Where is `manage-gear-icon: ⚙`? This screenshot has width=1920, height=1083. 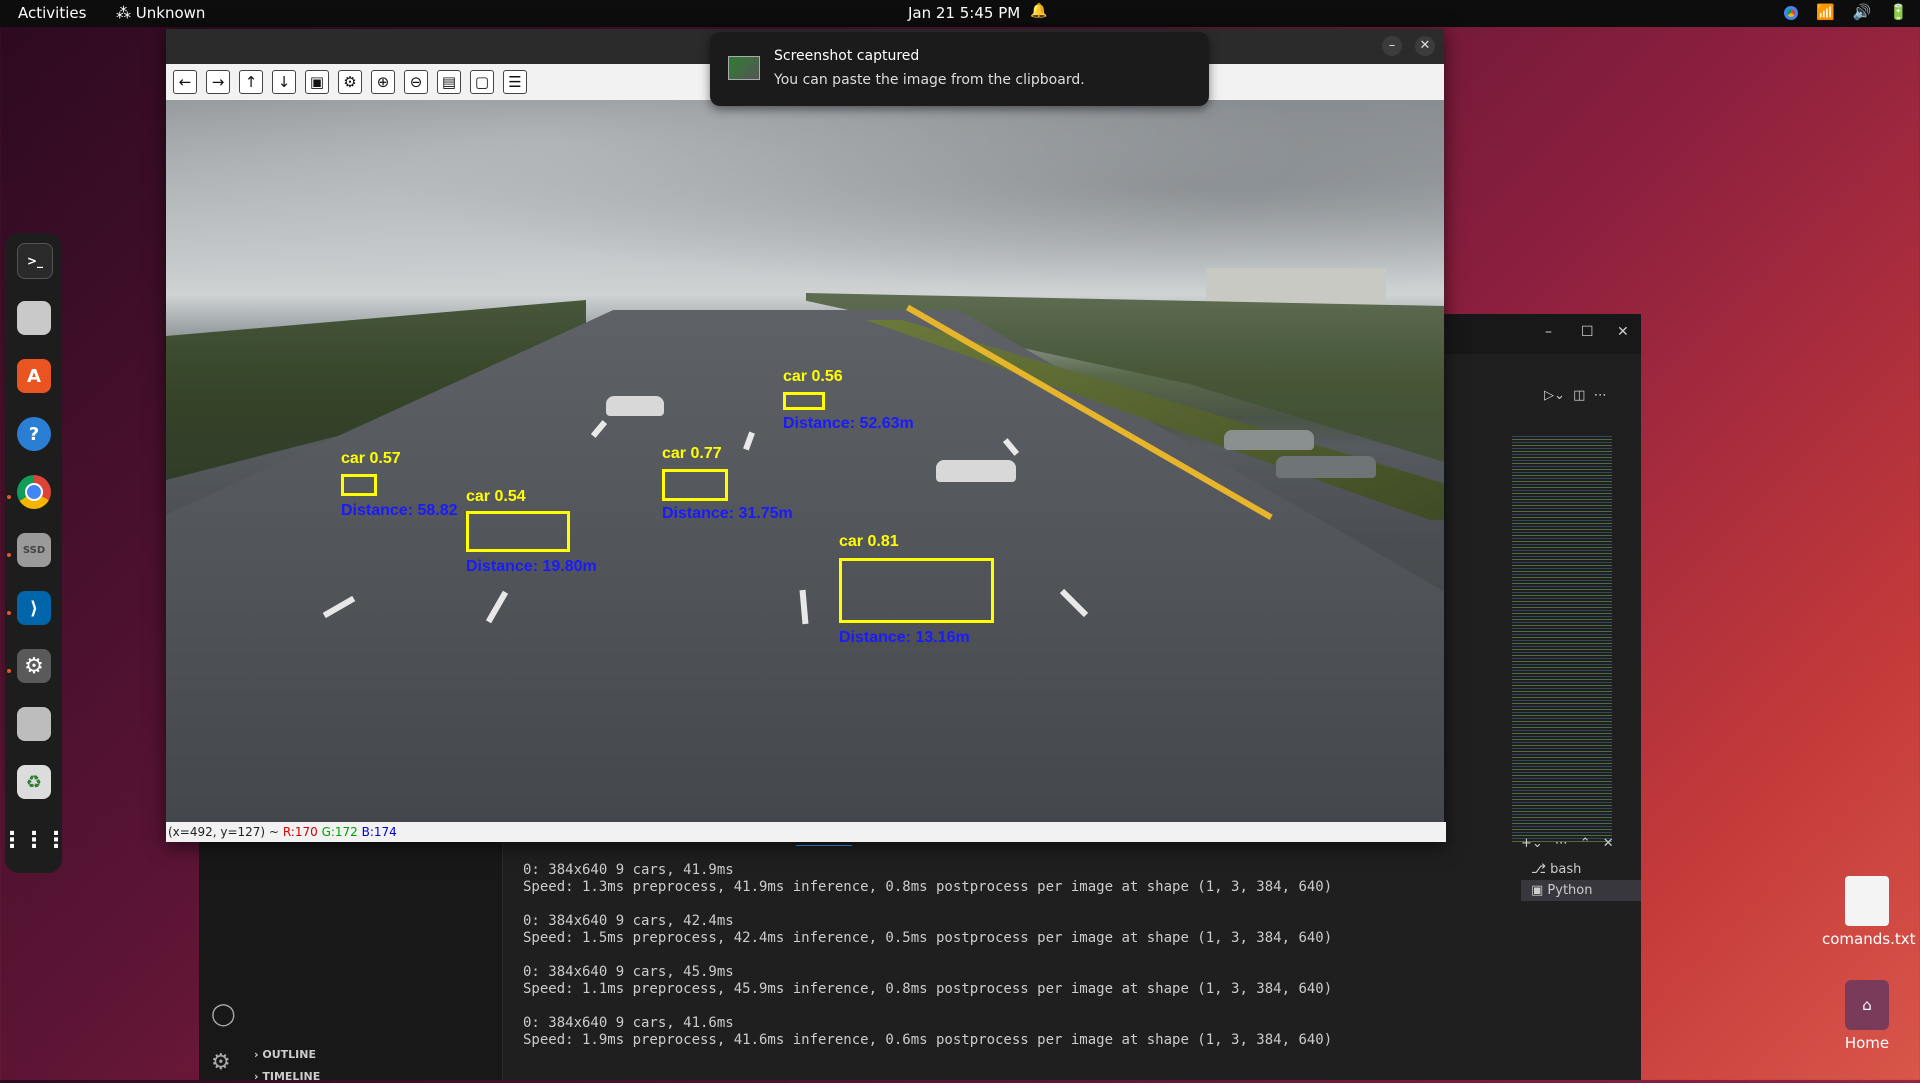
manage-gear-icon: ⚙ is located at coordinates (221, 1062).